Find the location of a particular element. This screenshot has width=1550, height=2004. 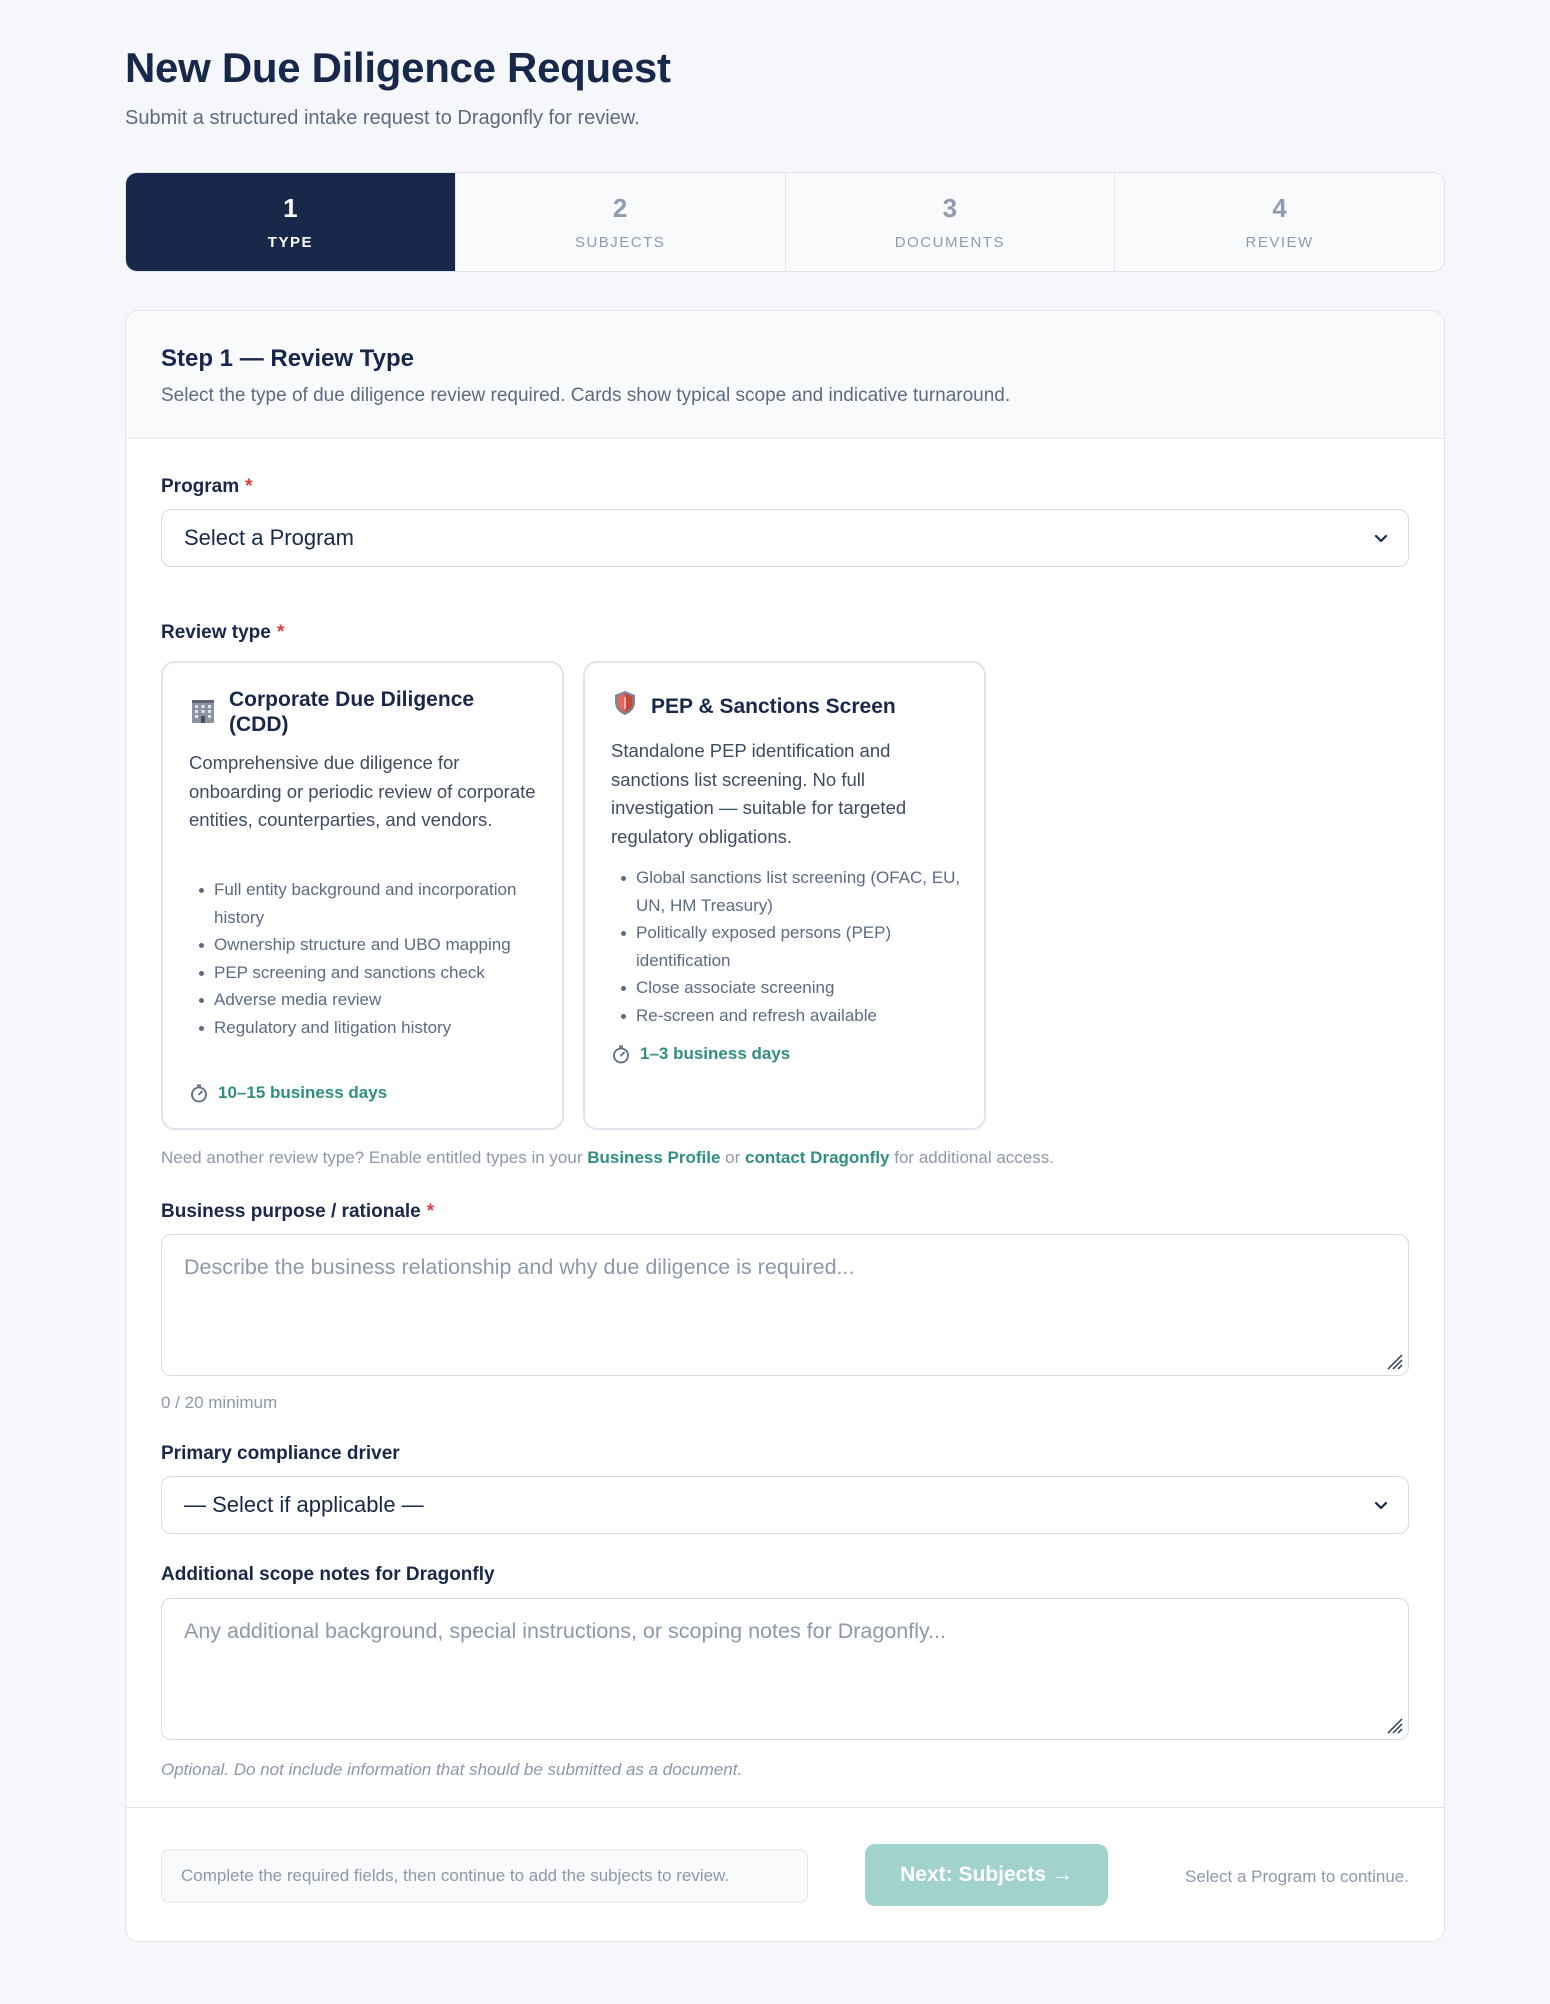

footer-hint: Select a Program to continue. is located at coordinates (1297, 1876).